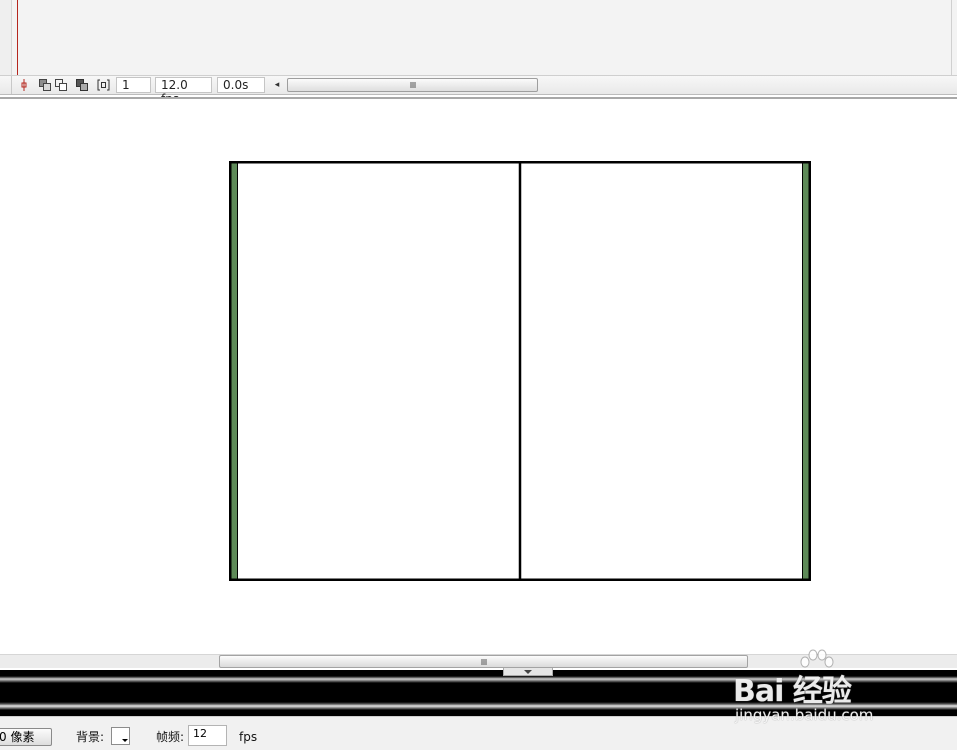 The width and height of the screenshot is (957, 750). I want to click on timeline-status-bar: 1 12.0 fps 0.0s ◂, so click(478, 90).